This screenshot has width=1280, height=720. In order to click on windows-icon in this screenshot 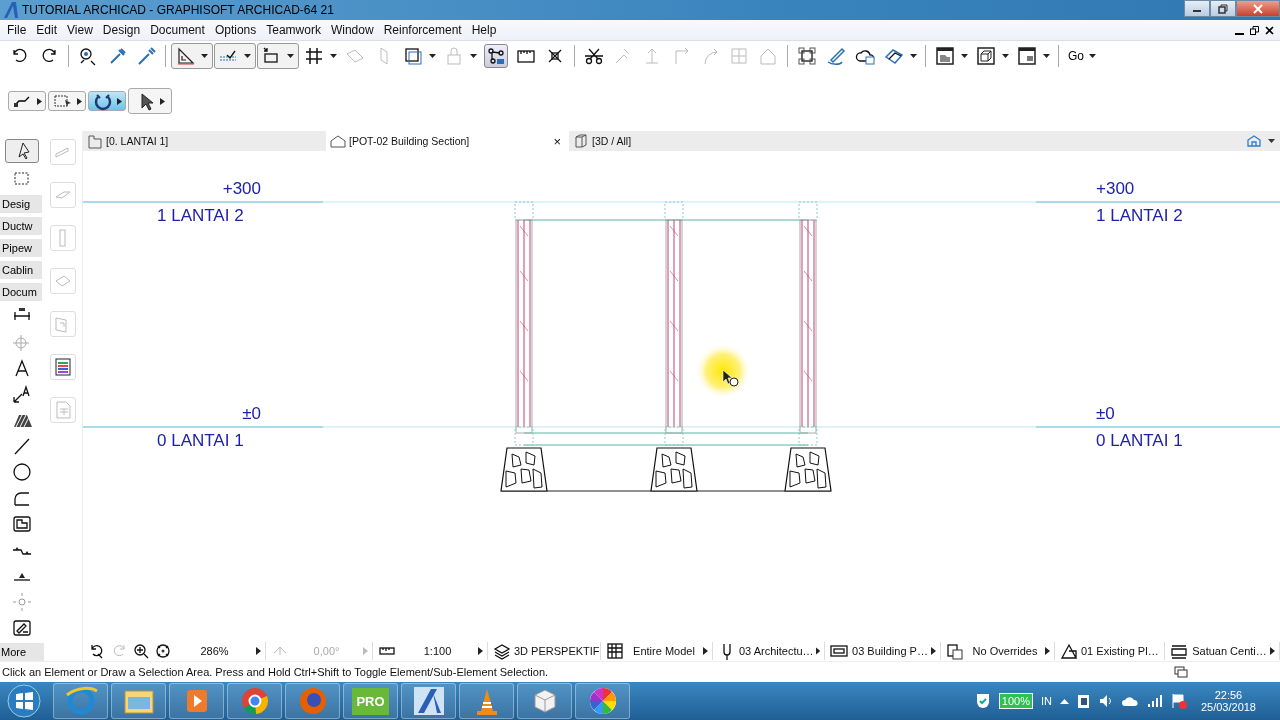, I will do `click(1181, 672)`.